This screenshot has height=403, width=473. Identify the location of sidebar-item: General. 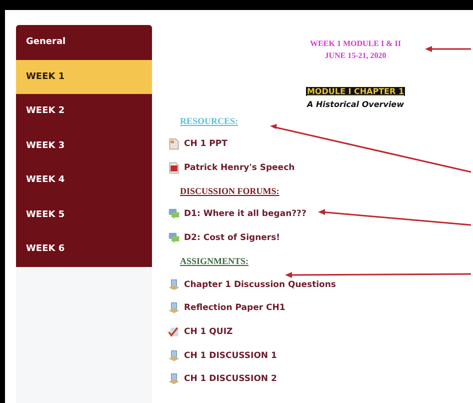
(84, 42).